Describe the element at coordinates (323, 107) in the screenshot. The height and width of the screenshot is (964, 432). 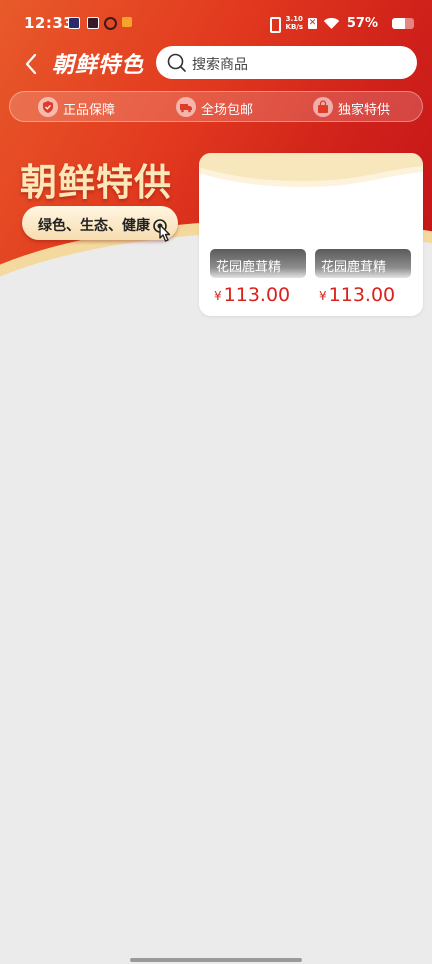
I see `gift-bag-icon` at that location.